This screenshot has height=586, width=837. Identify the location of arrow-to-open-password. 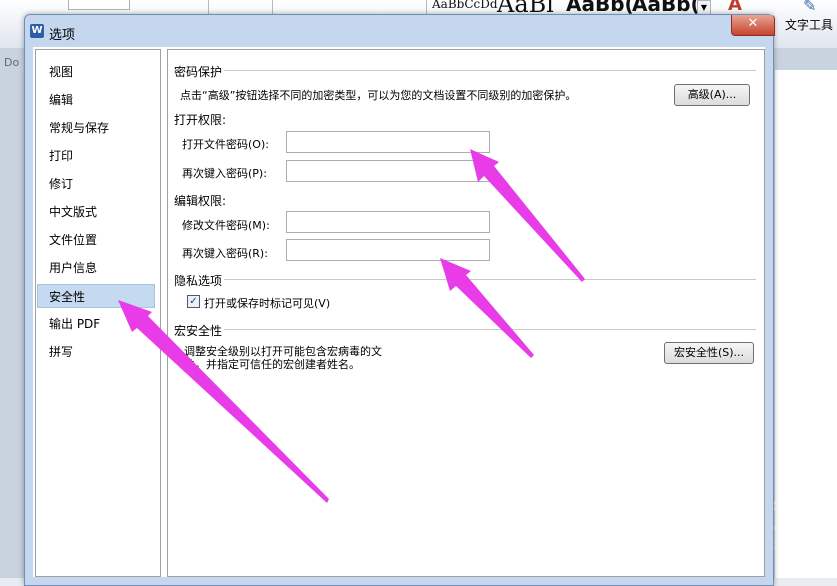
(527, 215).